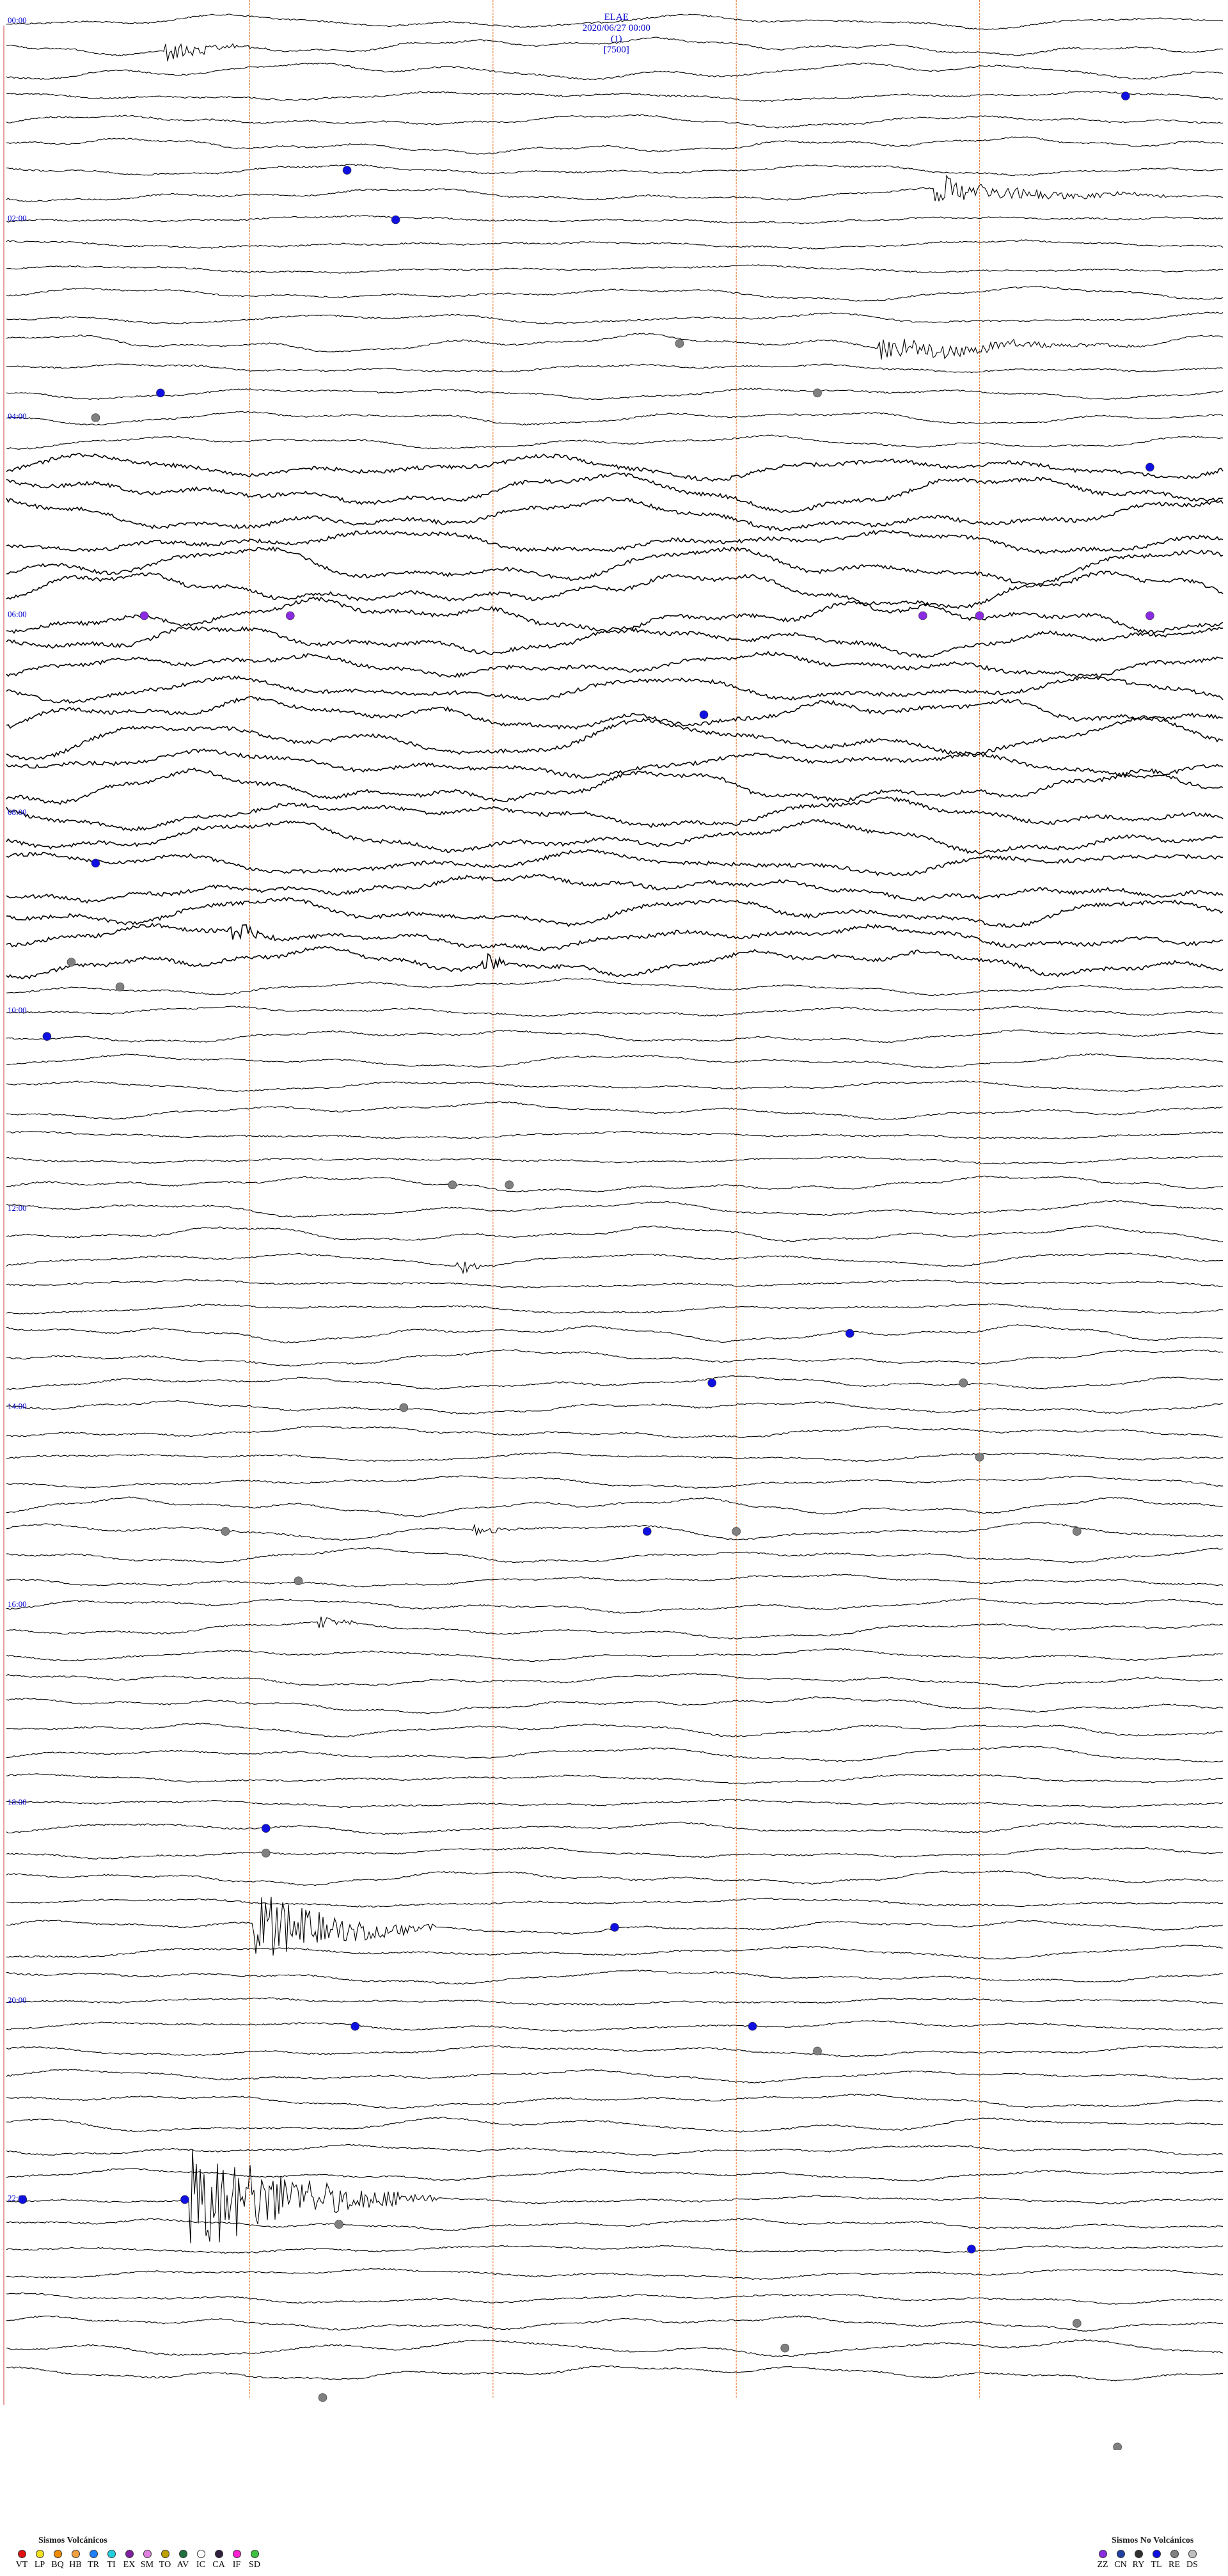  I want to click on legend-volcanic-item-ca: CA, so click(219, 2560).